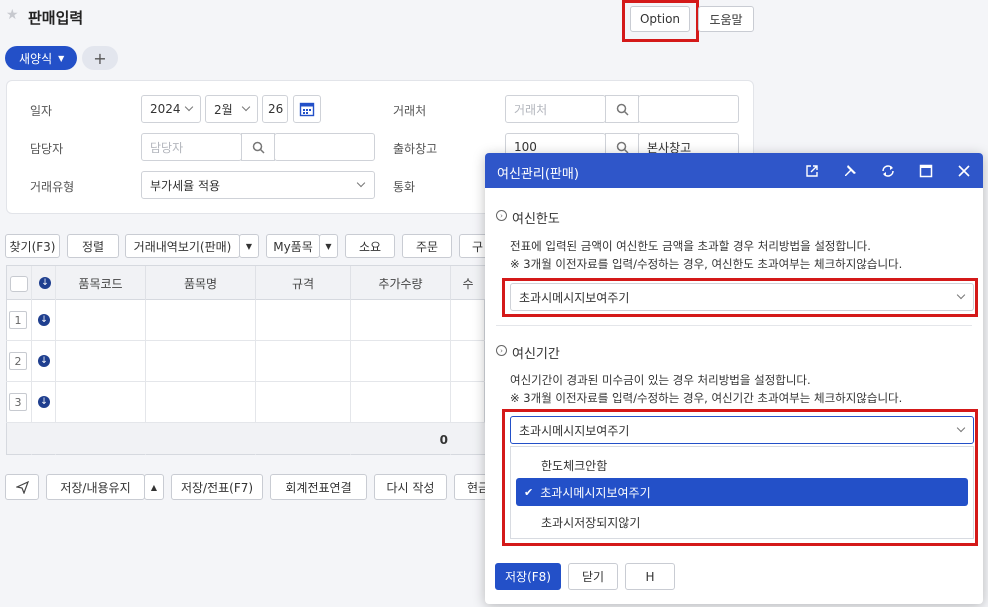  I want to click on modal-close-button: 닫기, so click(593, 576).